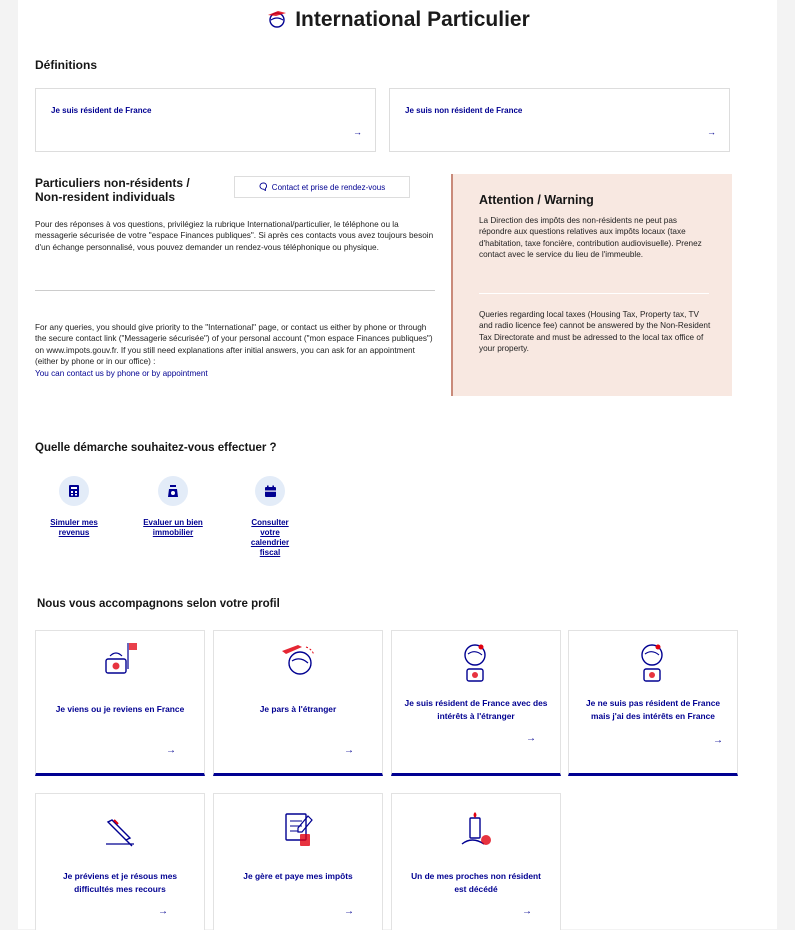 This screenshot has height=930, width=795. What do you see at coordinates (173, 491) in the screenshot?
I see `weight-icon` at bounding box center [173, 491].